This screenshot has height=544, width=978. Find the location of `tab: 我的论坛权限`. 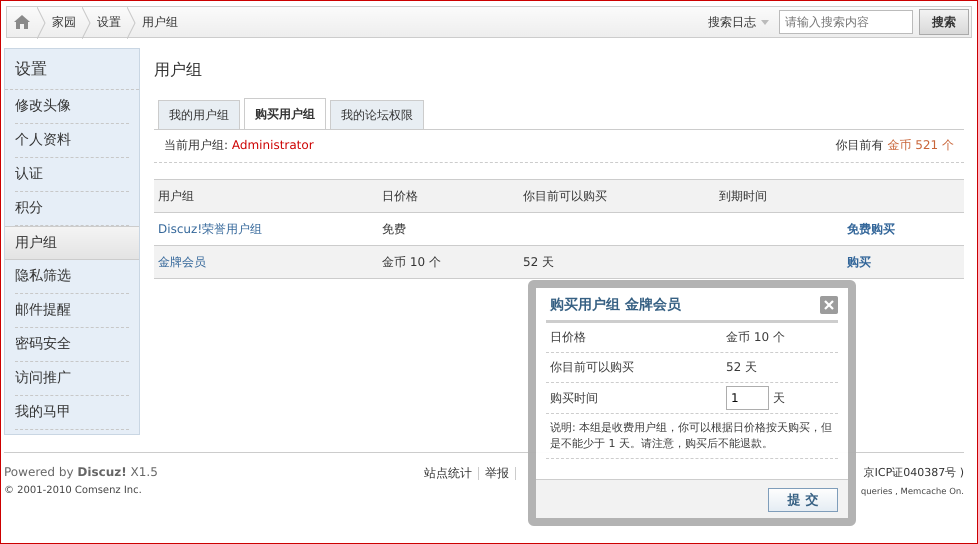

tab: 我的论坛权限 is located at coordinates (377, 114).